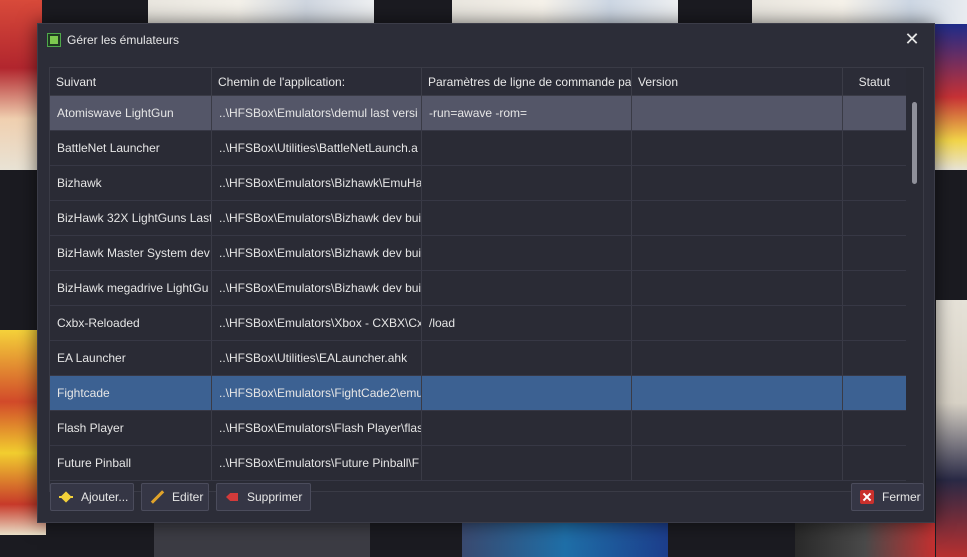 Image resolution: width=967 pixels, height=557 pixels. I want to click on close-button: Fermer, so click(887, 497).